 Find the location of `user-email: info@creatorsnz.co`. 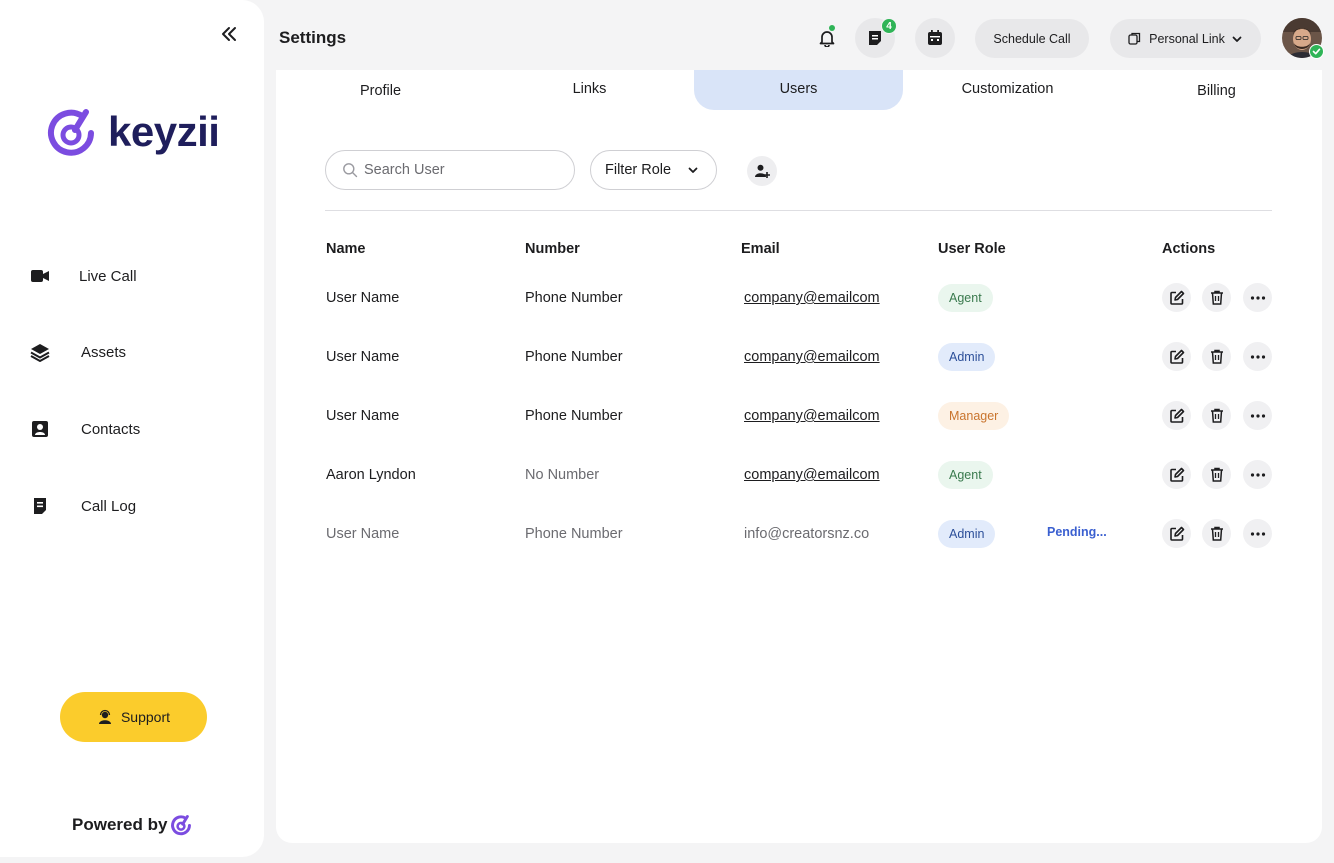

user-email: info@creatorsnz.co is located at coordinates (807, 534).